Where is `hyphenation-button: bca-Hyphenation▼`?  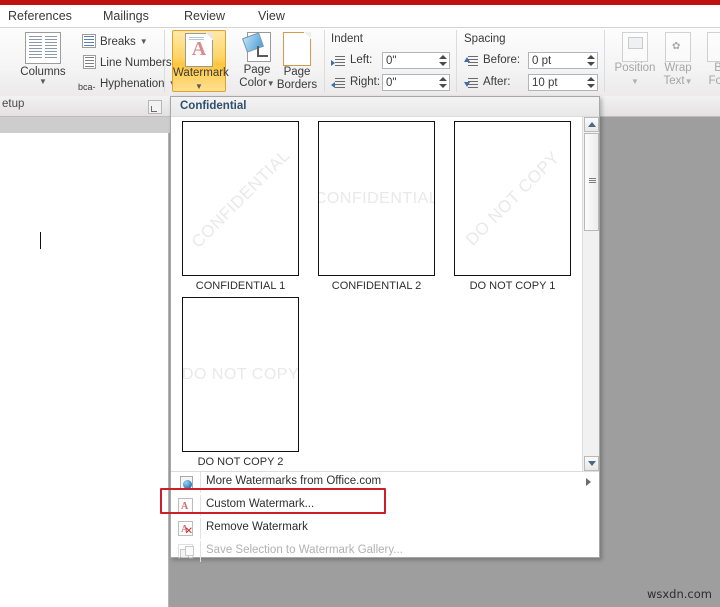
hyphenation-button: bca-Hyphenation▼ is located at coordinates (127, 83).